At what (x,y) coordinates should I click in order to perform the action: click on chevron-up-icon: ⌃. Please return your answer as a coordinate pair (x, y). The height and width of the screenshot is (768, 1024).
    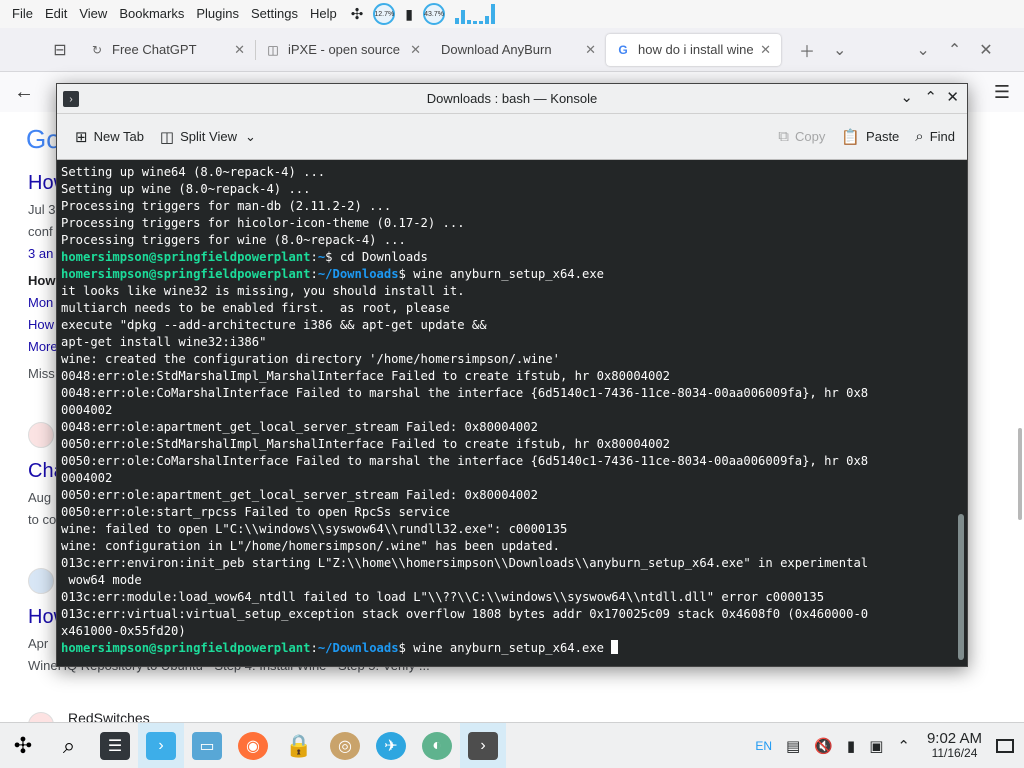
    Looking at the image, I should click on (903, 746).